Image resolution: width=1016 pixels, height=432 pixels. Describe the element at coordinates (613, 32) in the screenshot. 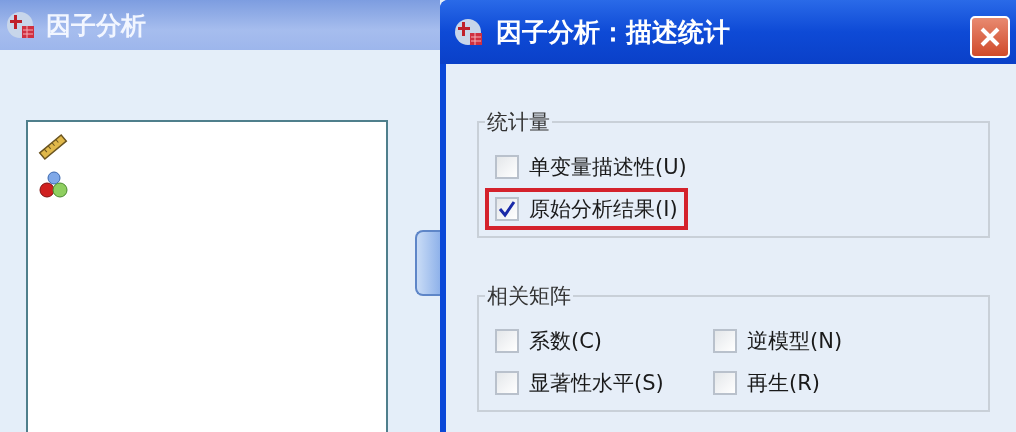

I see `dialog-title: 因子分析：描述统计` at that location.